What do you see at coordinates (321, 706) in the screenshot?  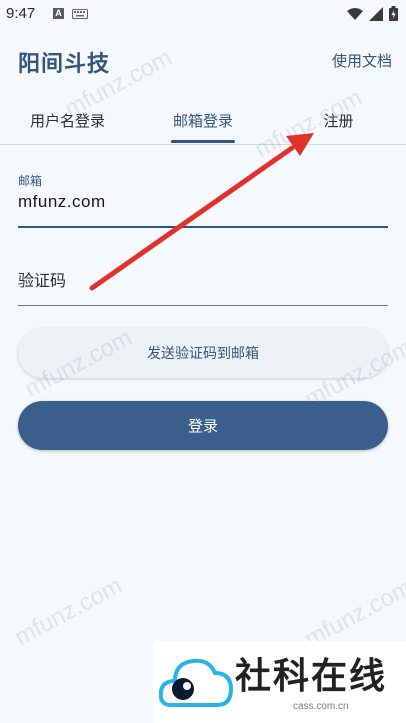 I see `logo-url: cass.com.cn` at bounding box center [321, 706].